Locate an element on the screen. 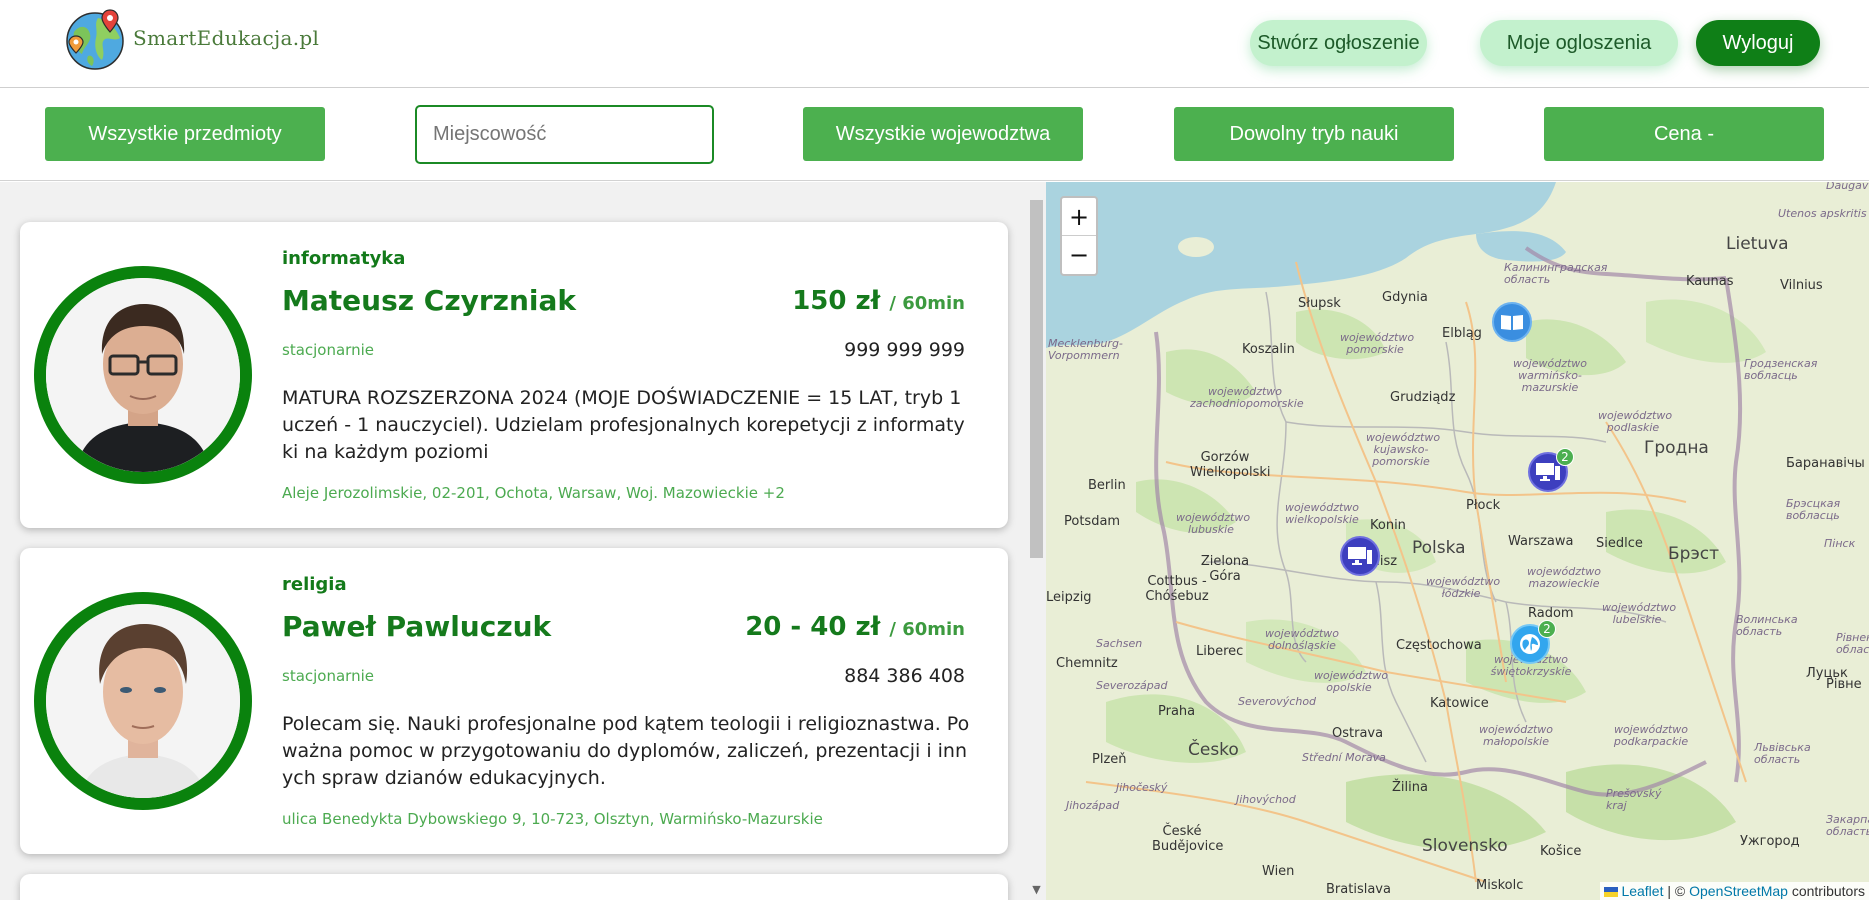 This screenshot has height=900, width=1869. tutor-name: Paweł Pawluczuk is located at coordinates (416, 626).